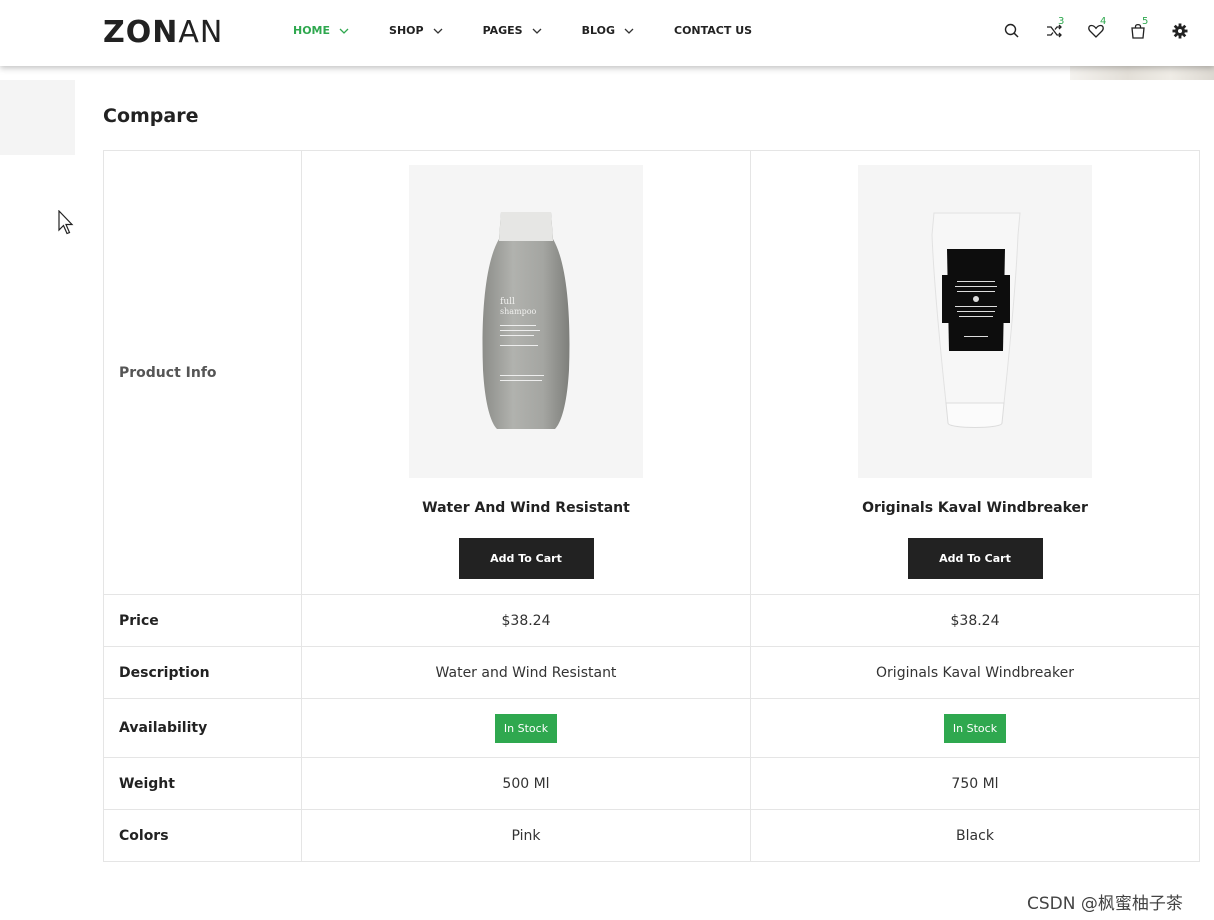  I want to click on price-label: Price, so click(139, 620).